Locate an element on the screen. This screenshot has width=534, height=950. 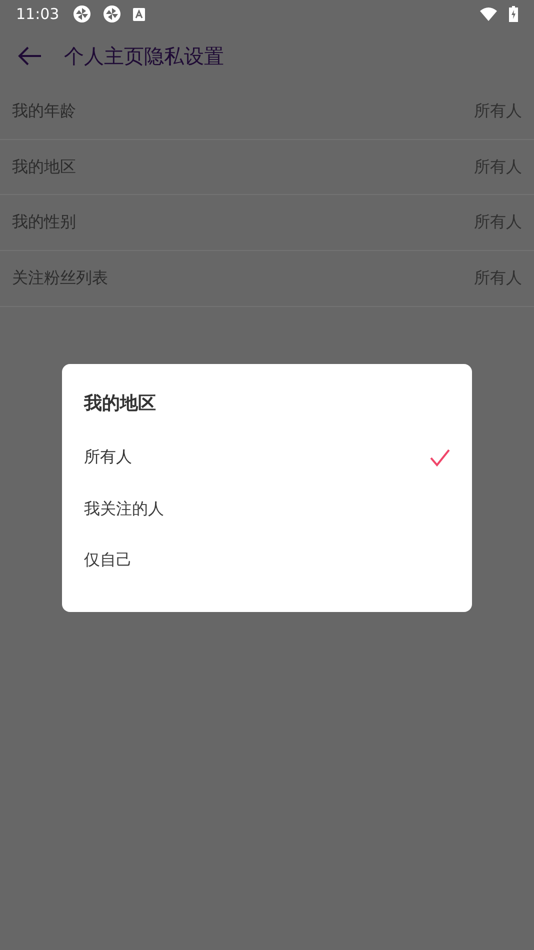
wifi-icon is located at coordinates (488, 14).